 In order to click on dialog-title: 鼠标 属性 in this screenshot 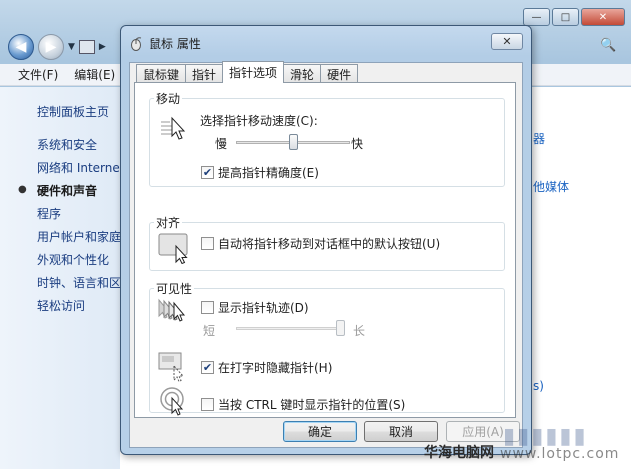, I will do `click(175, 44)`.